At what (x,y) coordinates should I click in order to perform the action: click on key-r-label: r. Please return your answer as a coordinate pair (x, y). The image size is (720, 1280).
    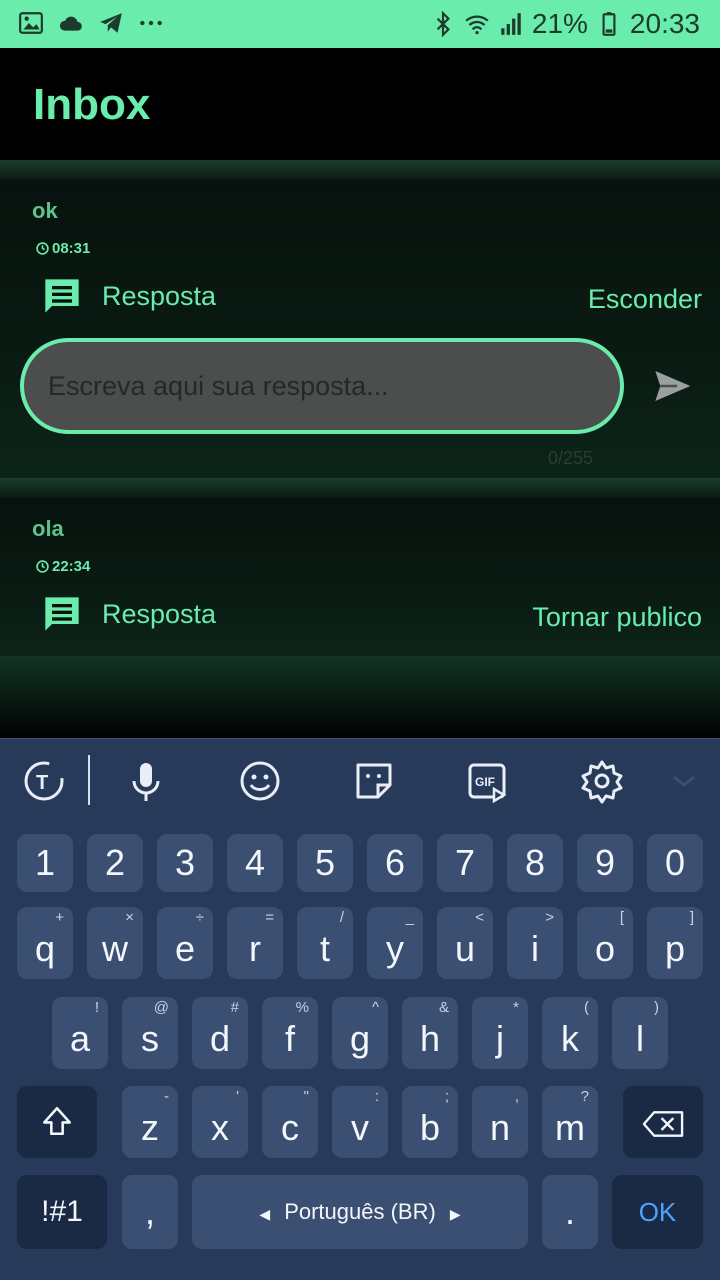
    Looking at the image, I should click on (255, 948).